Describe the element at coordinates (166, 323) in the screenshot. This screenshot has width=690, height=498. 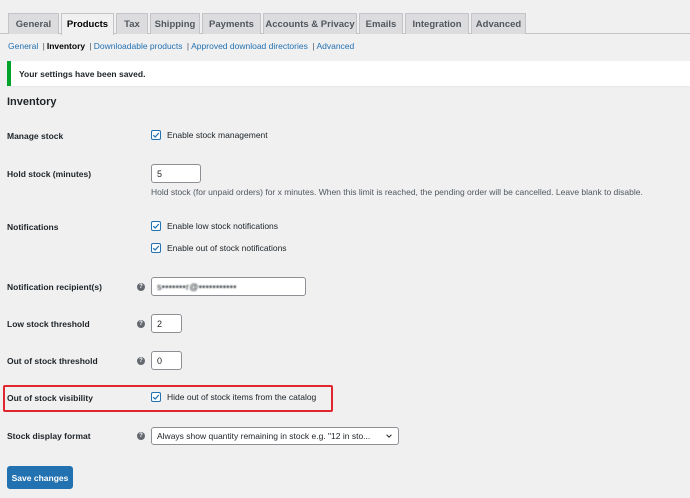
I see `low-stock-threshold-input: 2` at that location.